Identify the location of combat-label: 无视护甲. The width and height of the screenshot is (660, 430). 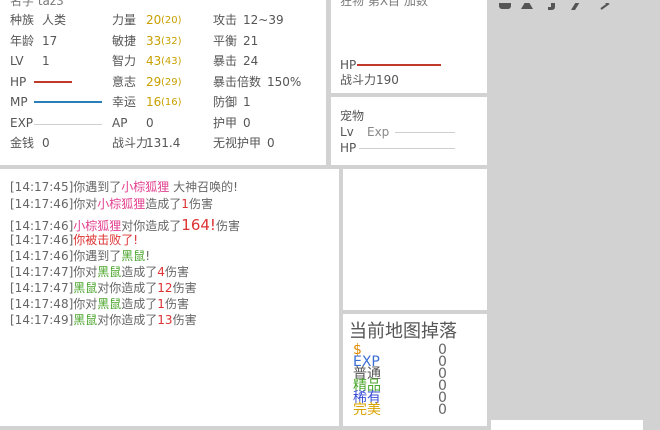
(237, 143).